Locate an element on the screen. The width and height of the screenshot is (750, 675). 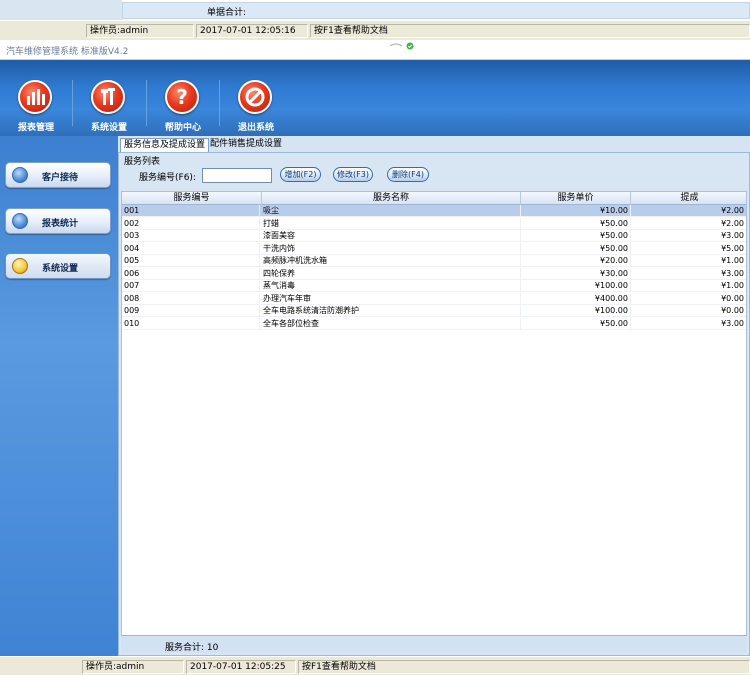
question-icon: ? is located at coordinates (182, 97).